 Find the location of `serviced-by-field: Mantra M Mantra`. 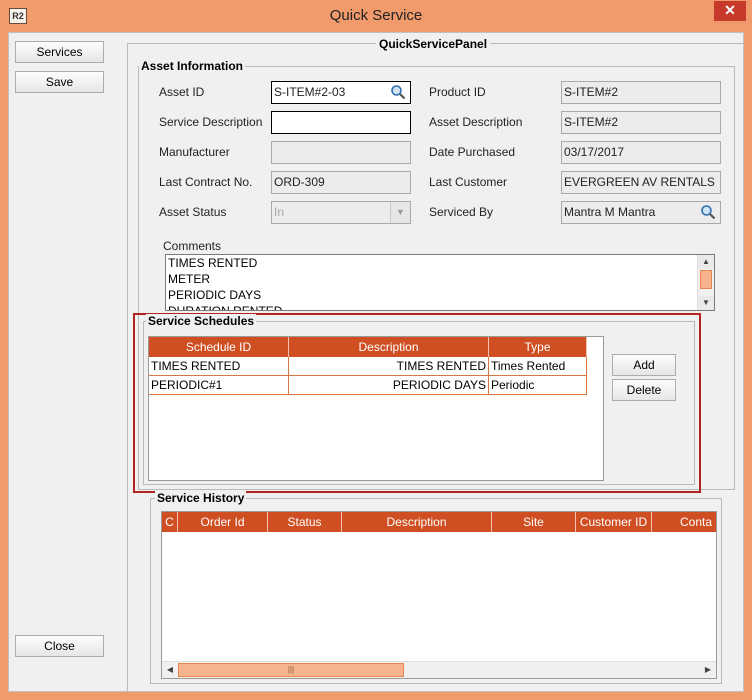

serviced-by-field: Mantra M Mantra is located at coordinates (641, 212).